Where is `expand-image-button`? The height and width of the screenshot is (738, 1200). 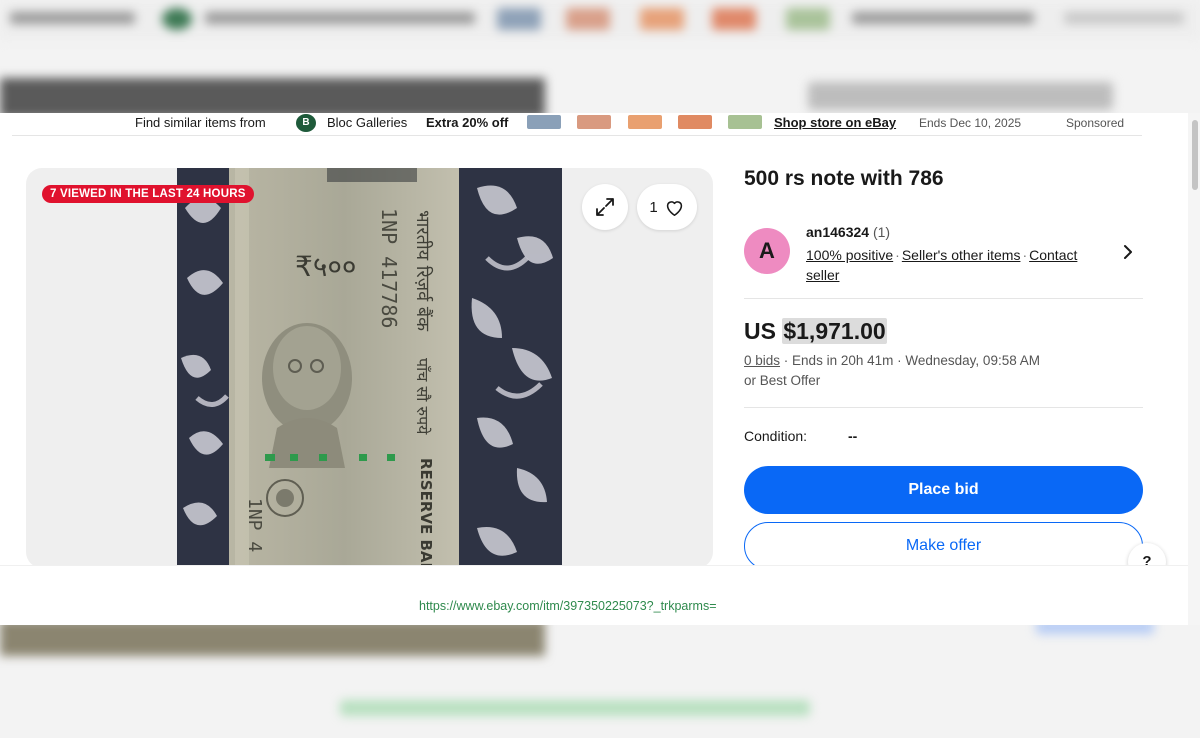
expand-image-button is located at coordinates (605, 207).